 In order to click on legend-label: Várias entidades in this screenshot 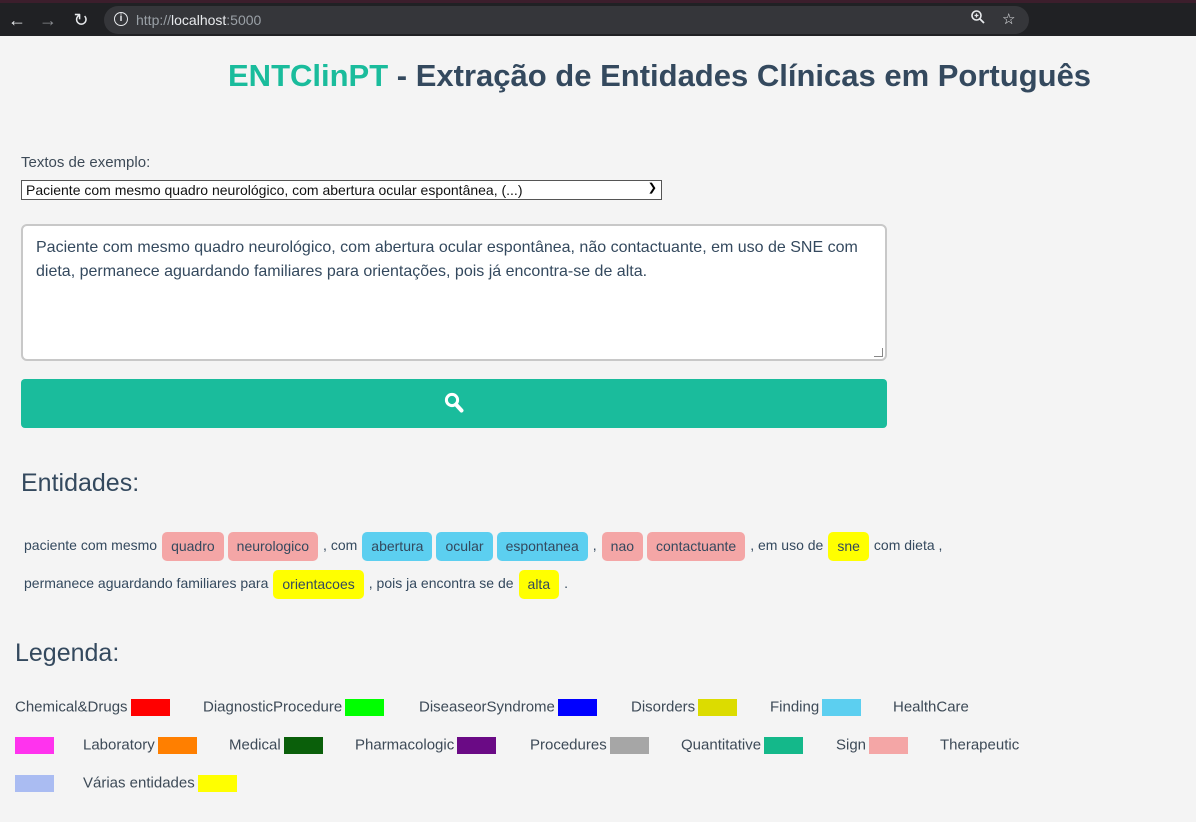, I will do `click(139, 783)`.